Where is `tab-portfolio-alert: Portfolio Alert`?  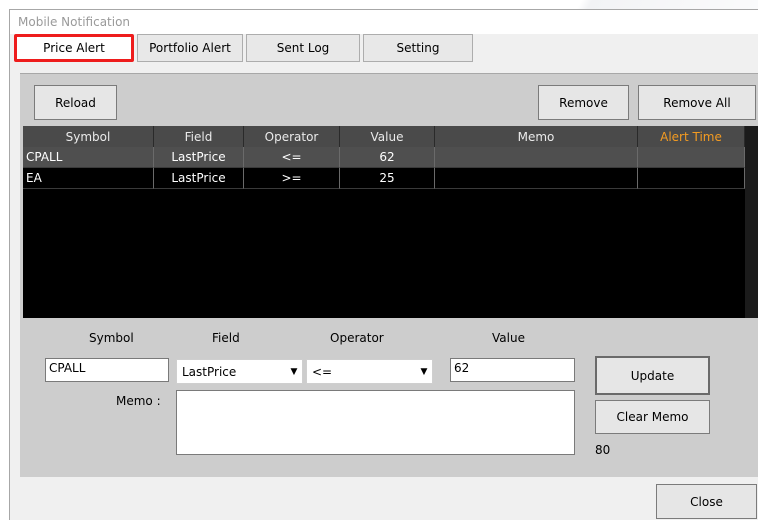
tab-portfolio-alert: Portfolio Alert is located at coordinates (190, 48).